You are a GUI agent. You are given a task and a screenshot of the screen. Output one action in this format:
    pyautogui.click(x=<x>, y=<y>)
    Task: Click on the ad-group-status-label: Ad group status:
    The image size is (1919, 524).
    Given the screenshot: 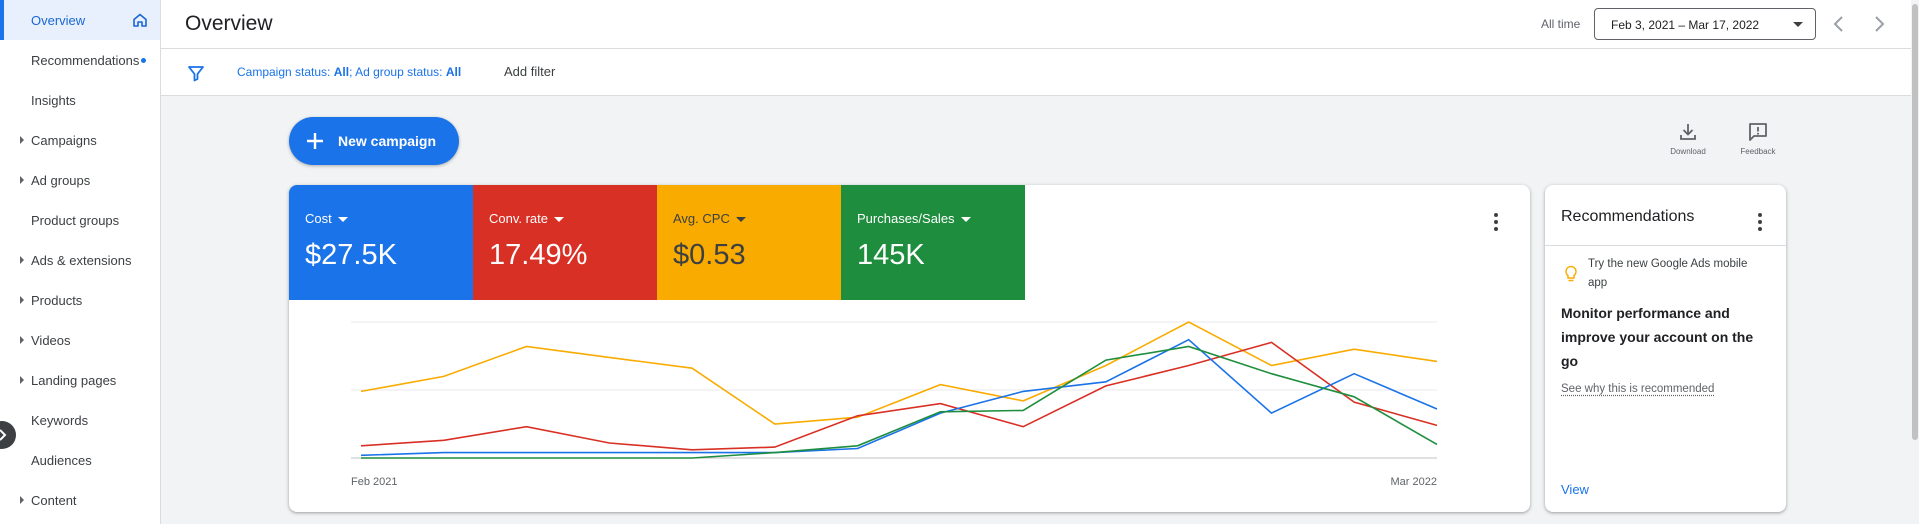 What is the action you would take?
    pyautogui.click(x=400, y=72)
    